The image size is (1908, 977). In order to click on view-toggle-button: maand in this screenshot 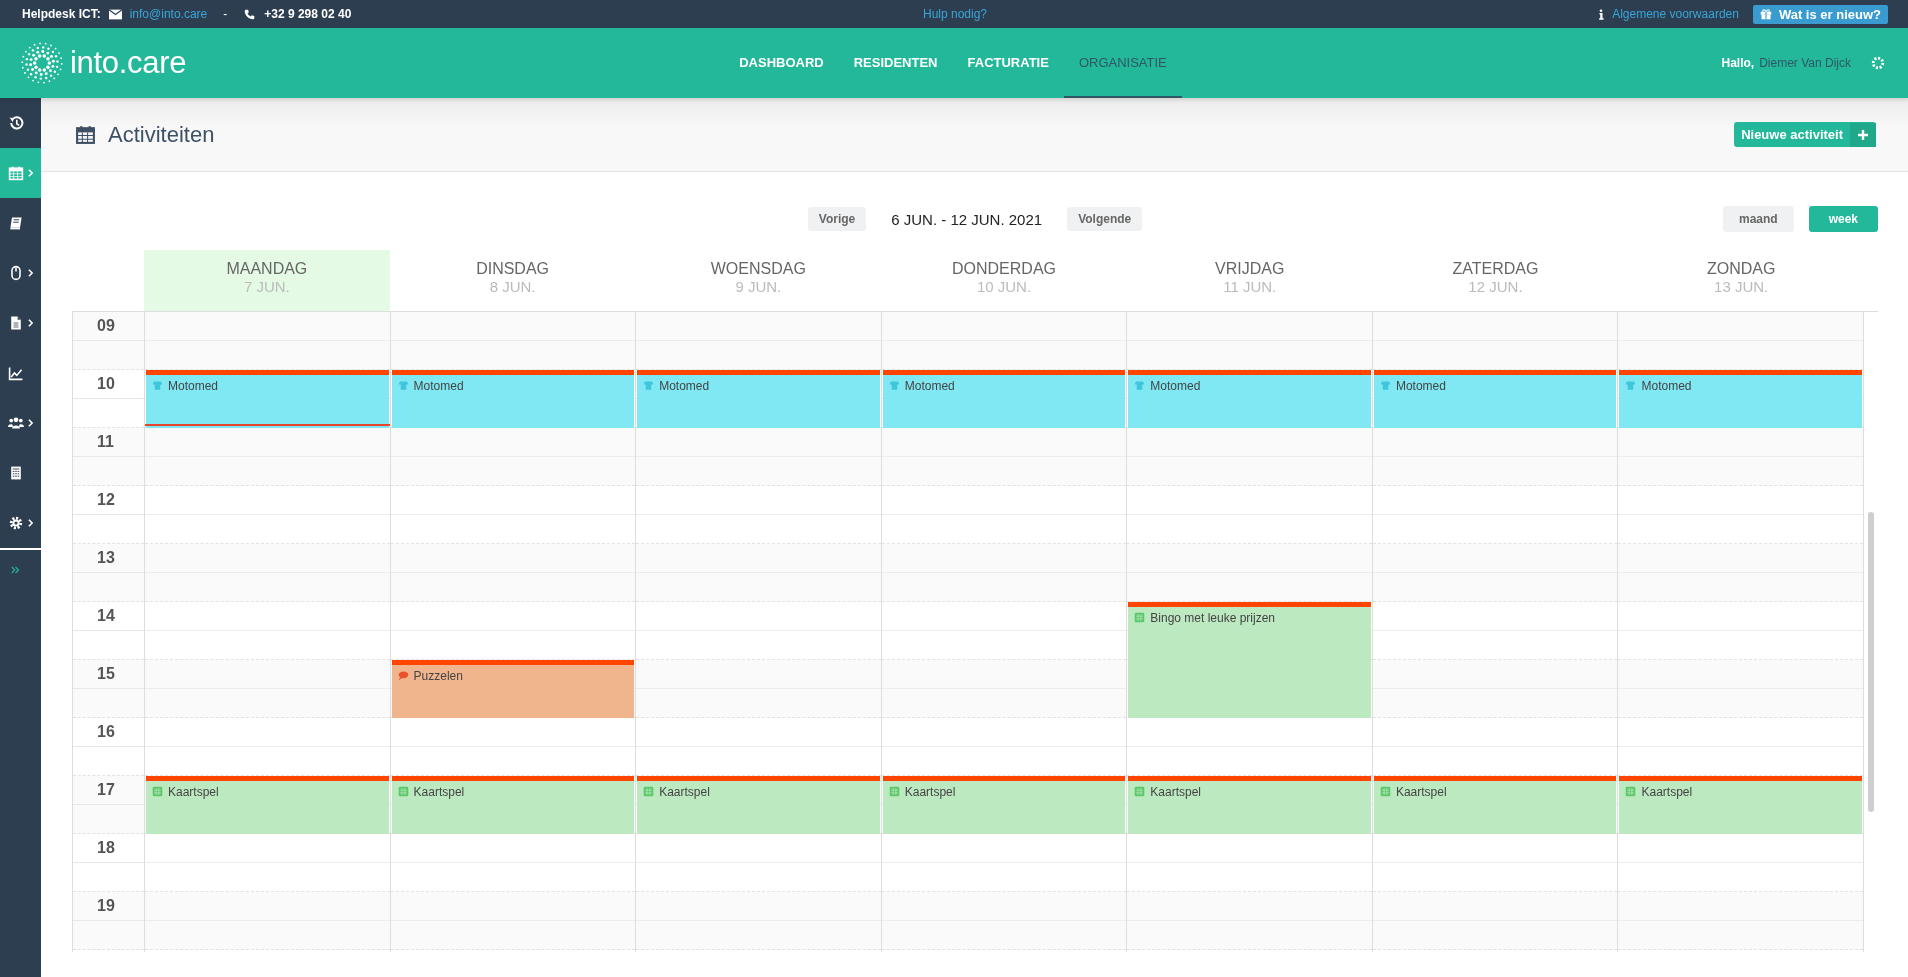, I will do `click(1758, 219)`.